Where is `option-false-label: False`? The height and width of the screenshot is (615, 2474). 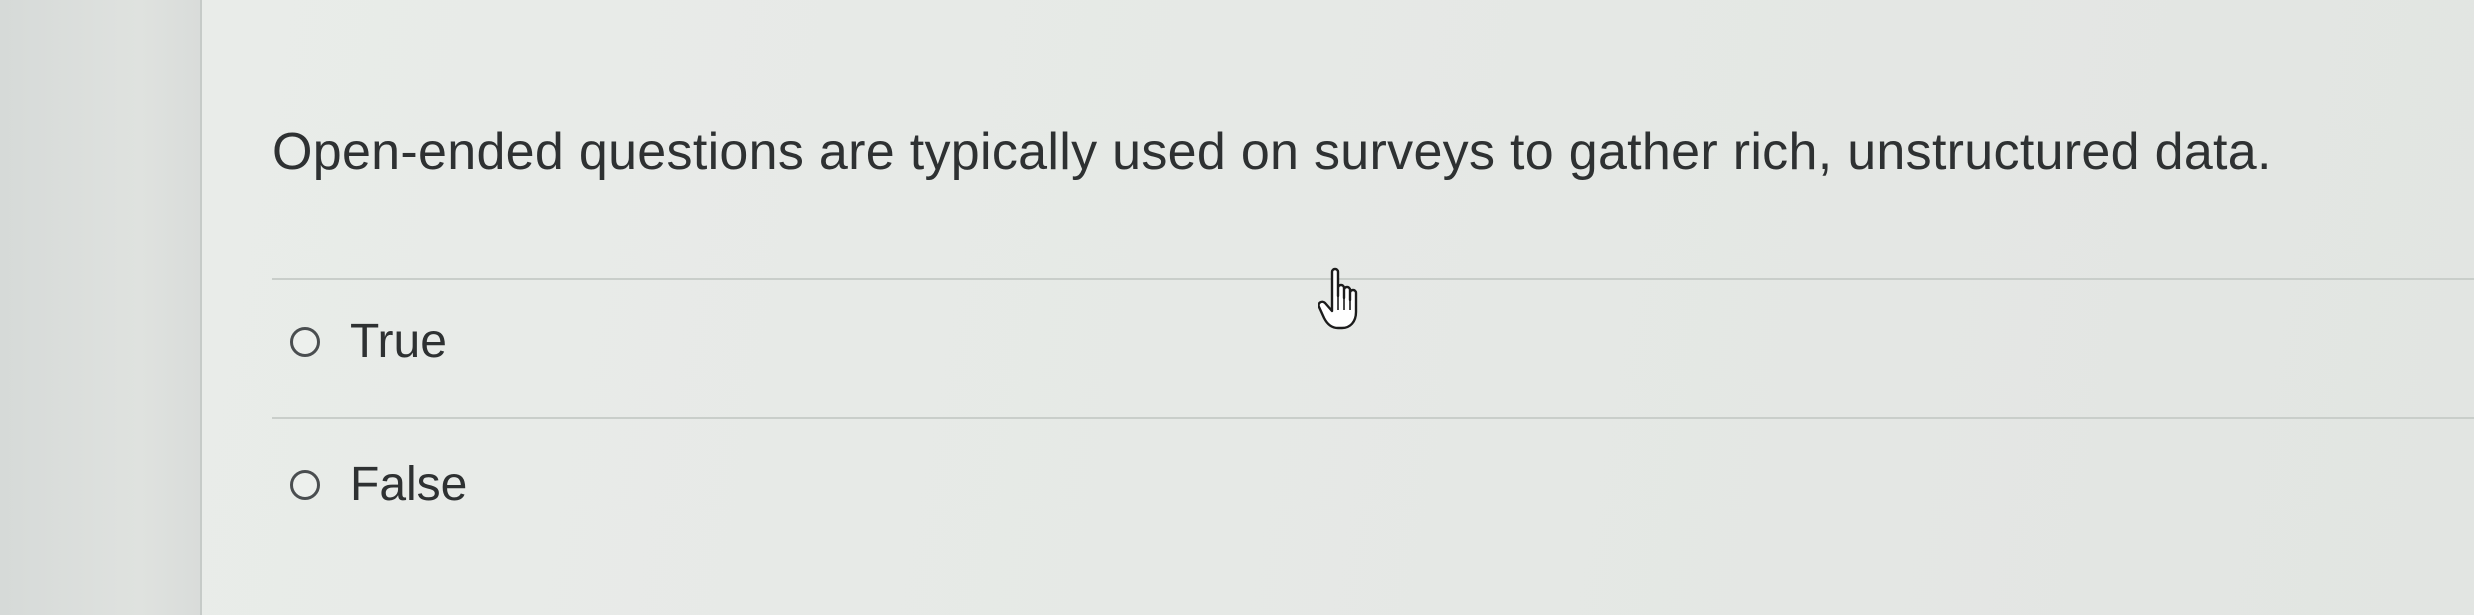 option-false-label: False is located at coordinates (408, 485).